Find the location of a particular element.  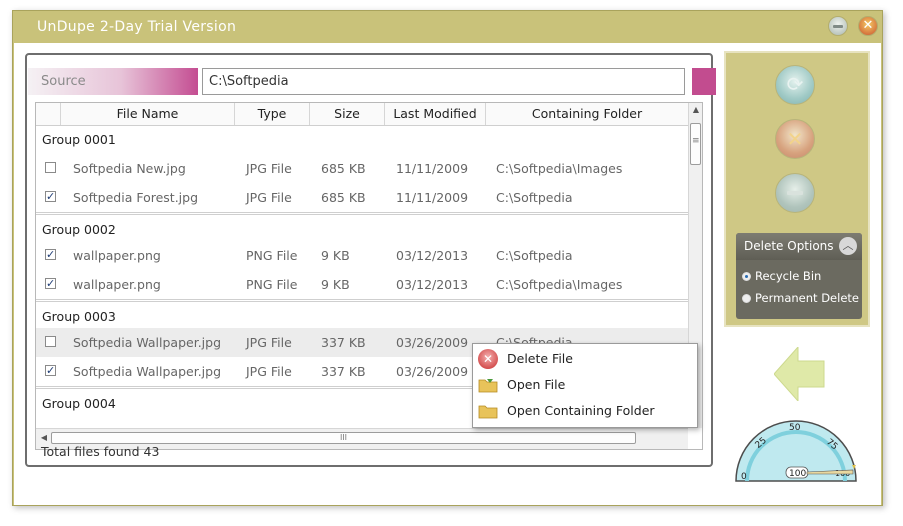

minus-button is located at coordinates (795, 193).